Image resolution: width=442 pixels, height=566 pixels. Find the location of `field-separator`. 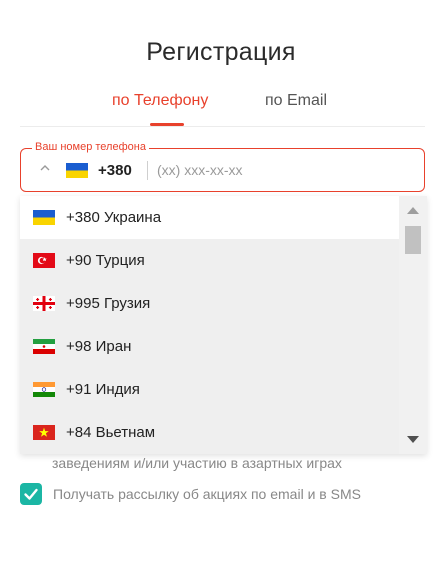

field-separator is located at coordinates (147, 170).